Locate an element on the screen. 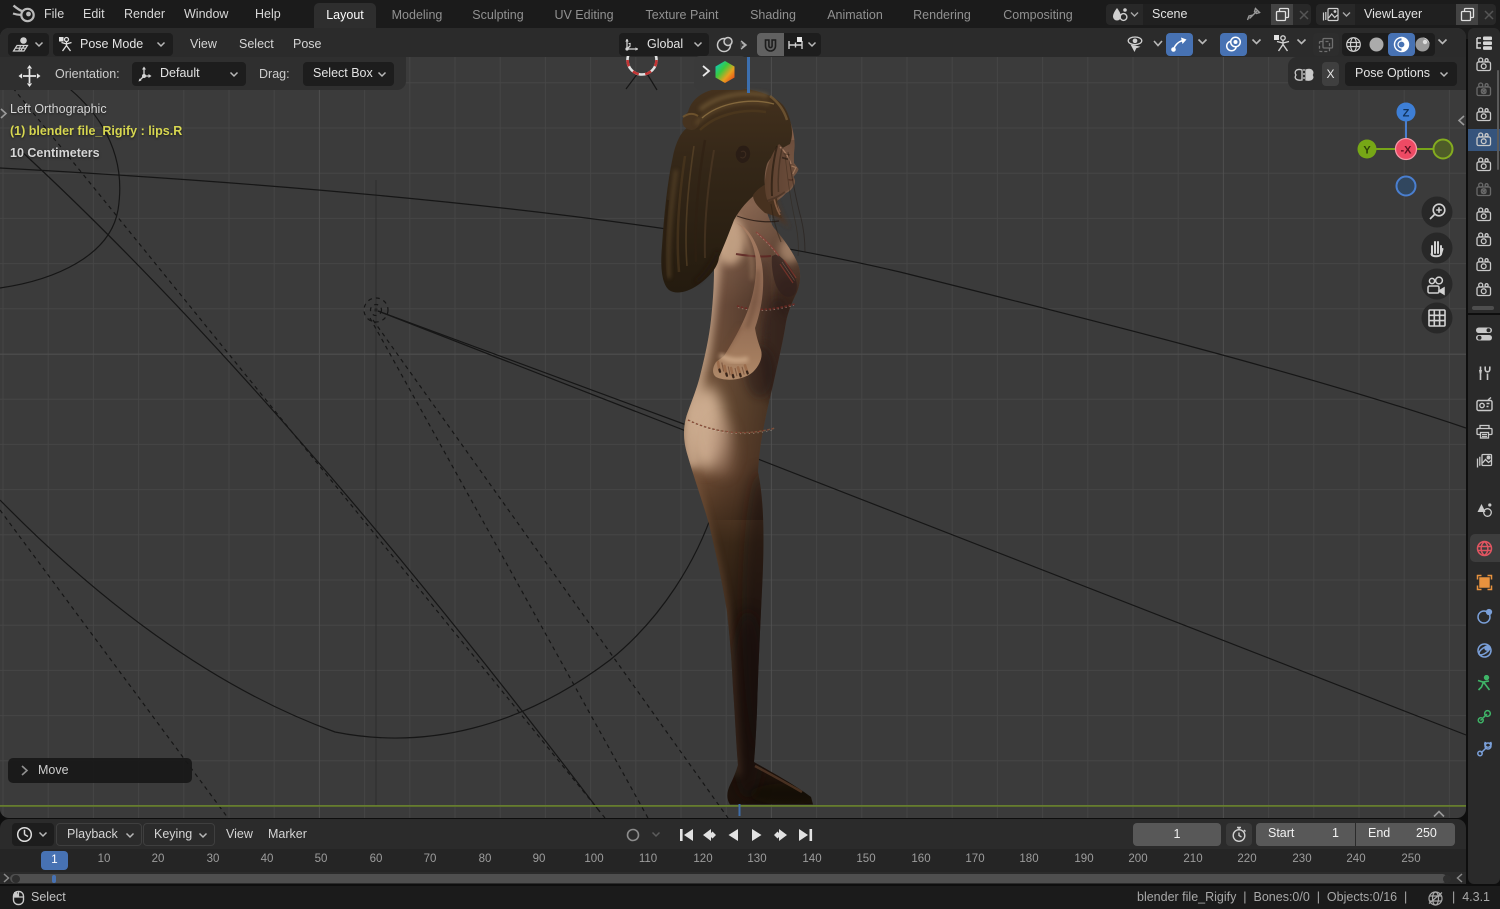  svg-text: Y is located at coordinates (1367, 151).